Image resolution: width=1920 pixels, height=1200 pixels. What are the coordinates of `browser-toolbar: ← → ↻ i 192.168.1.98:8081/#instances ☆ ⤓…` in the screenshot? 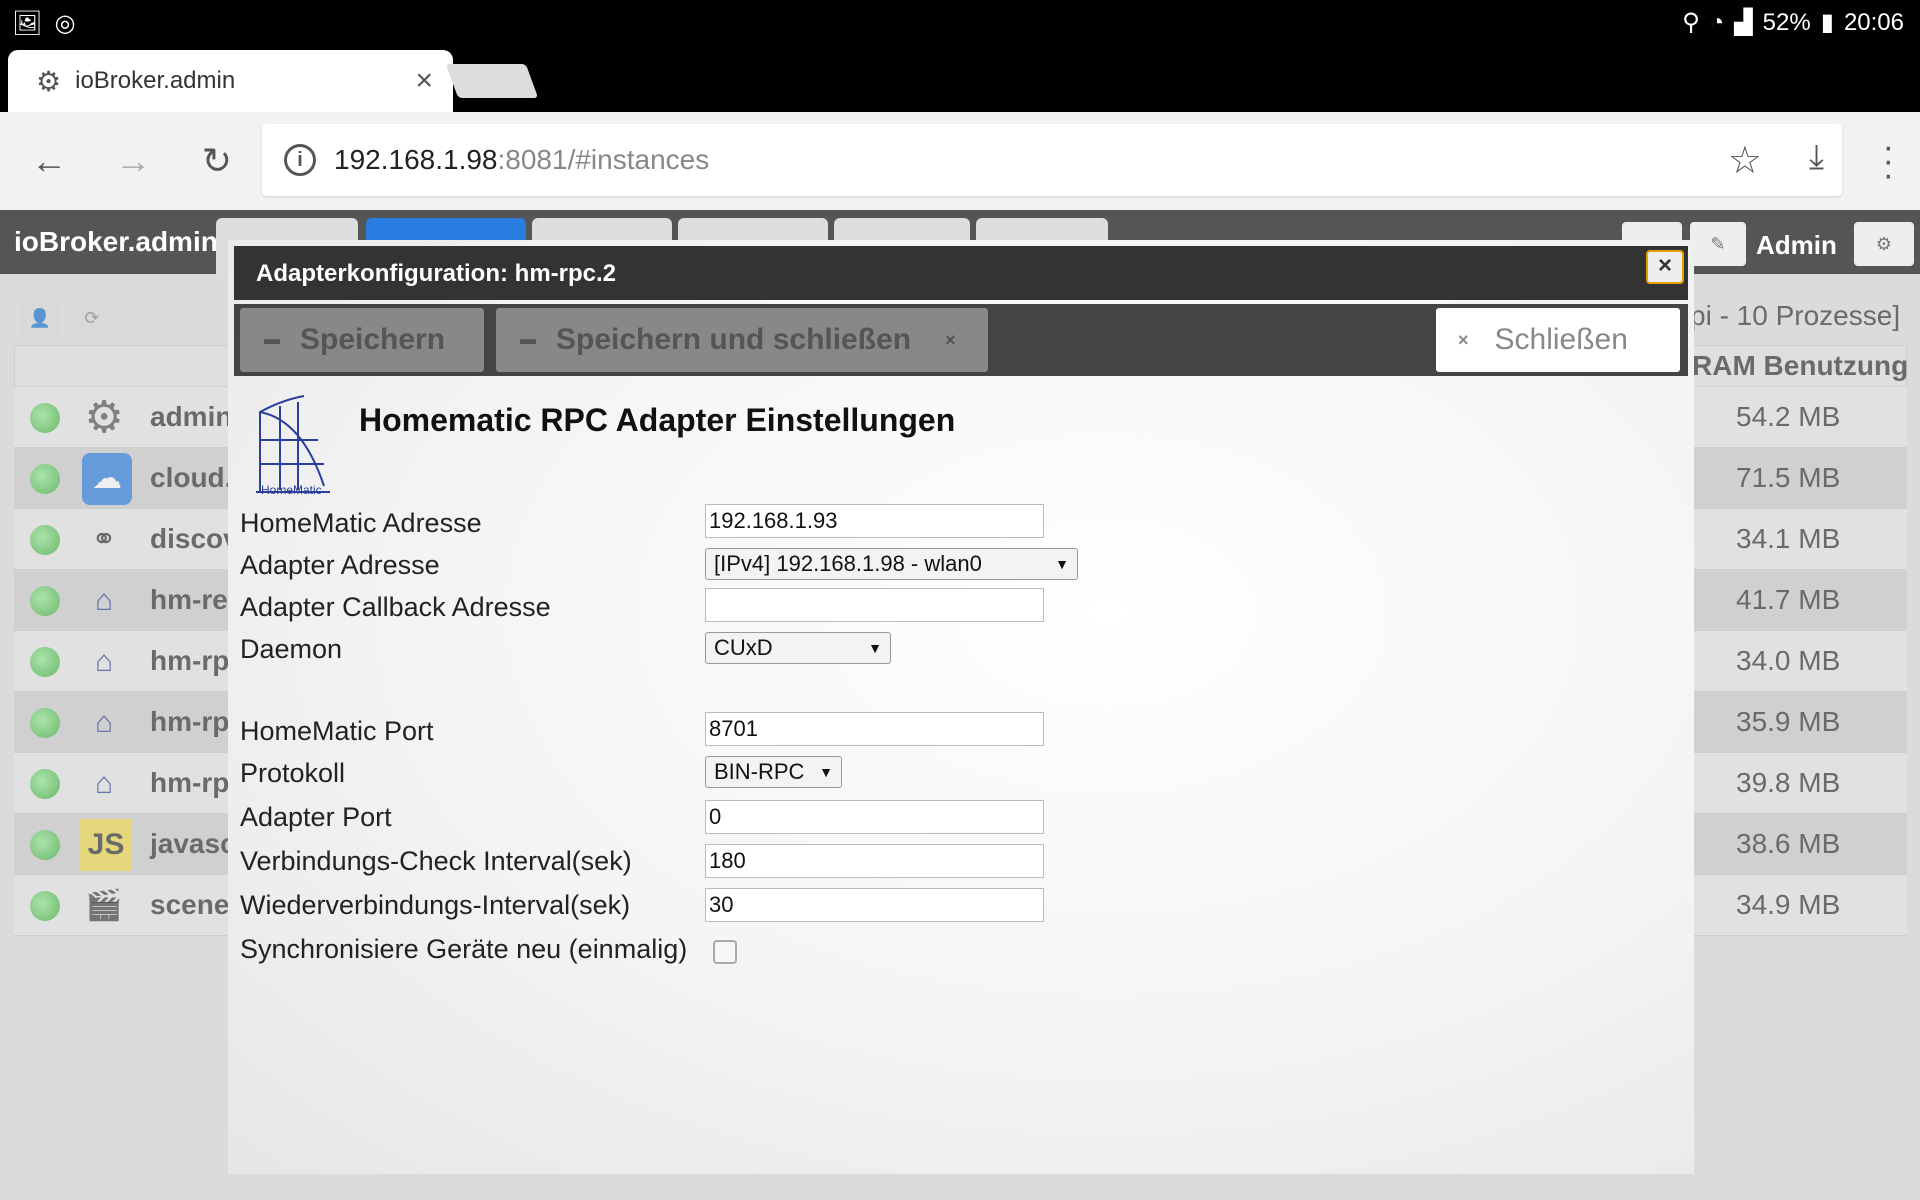 It's located at (960, 161).